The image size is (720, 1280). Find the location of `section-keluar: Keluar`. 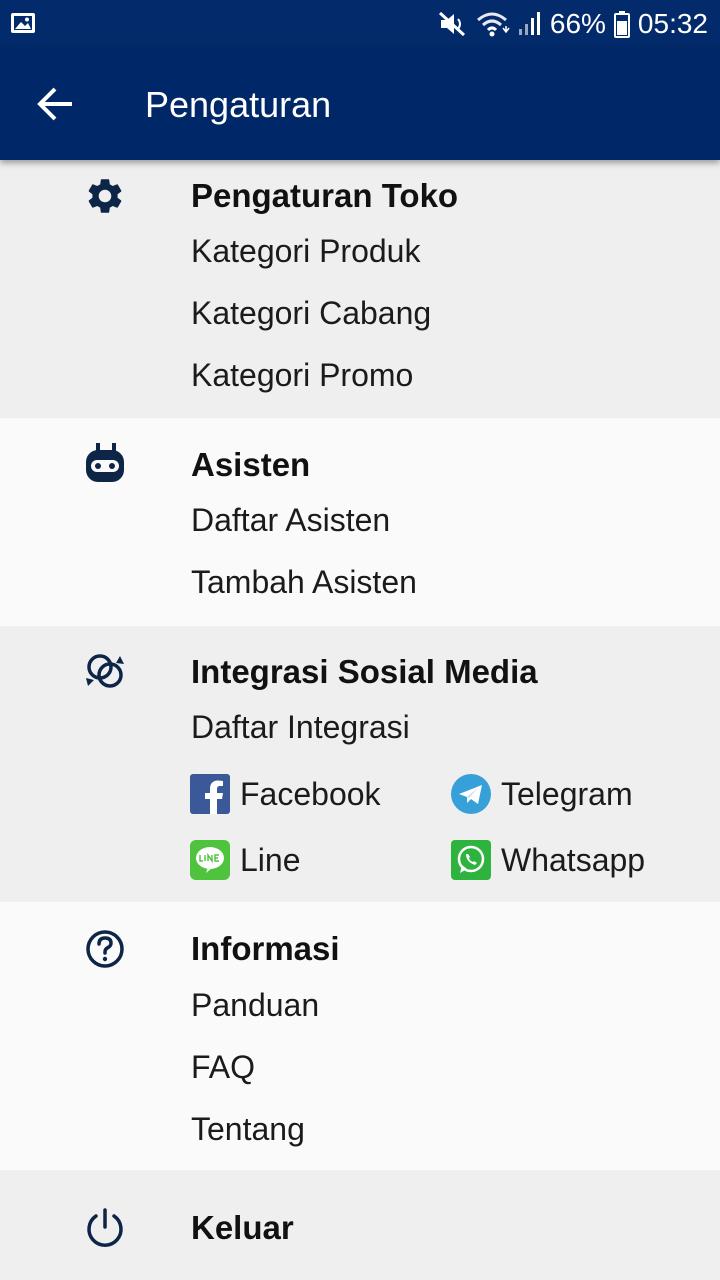

section-keluar: Keluar is located at coordinates (360, 1225).